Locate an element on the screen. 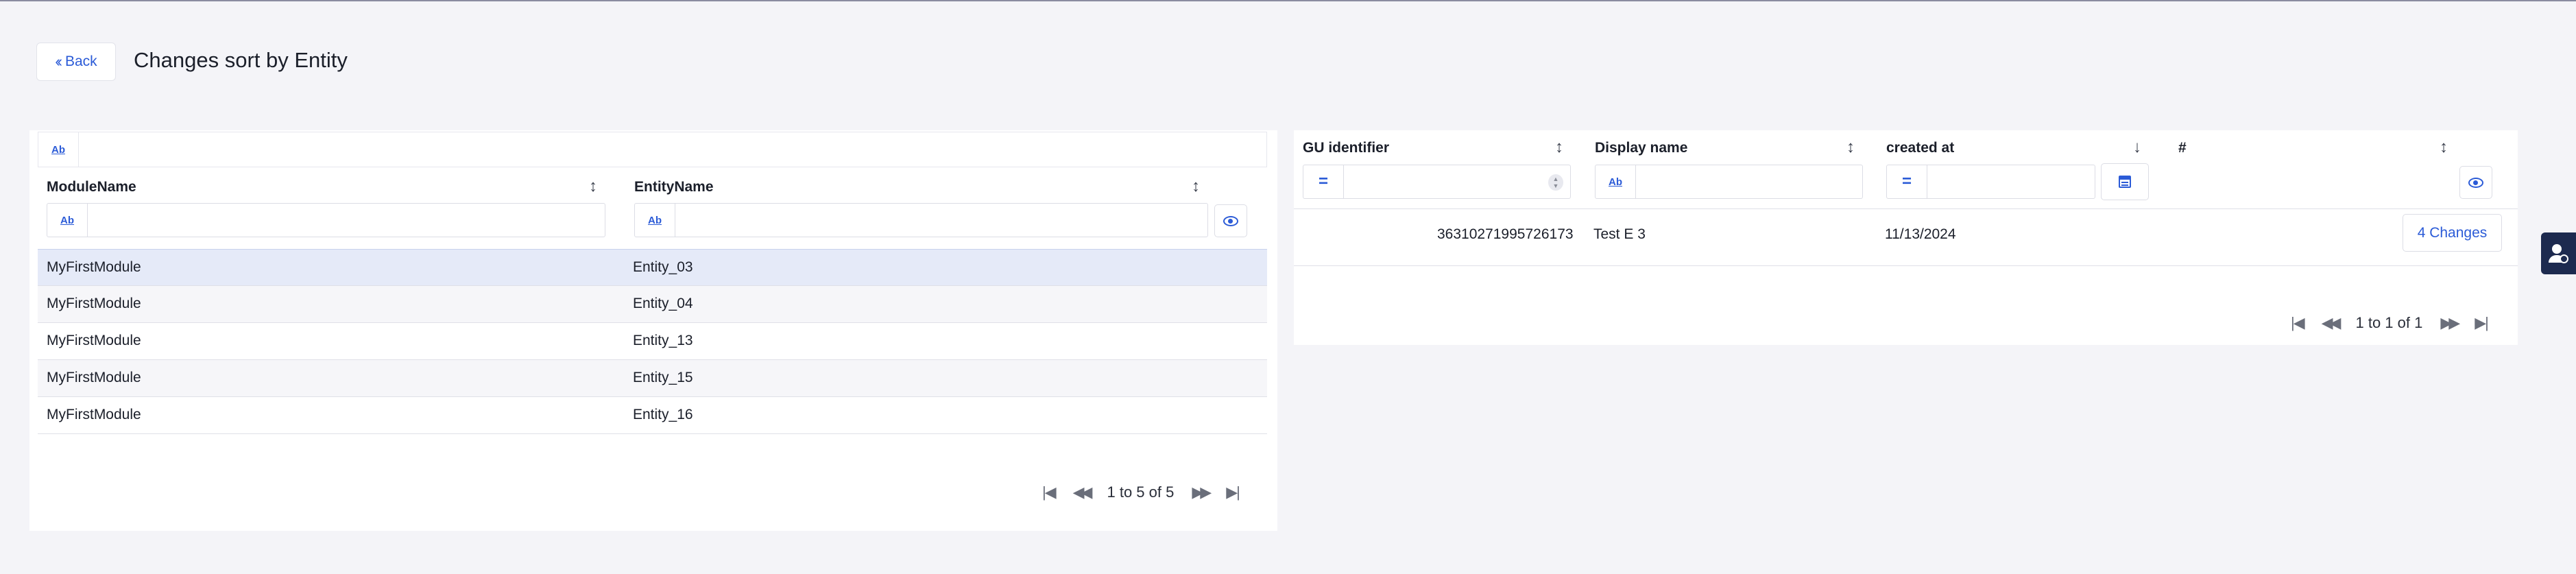 The image size is (2576, 574). double-chevron-left-icon: ‹‹ is located at coordinates (58, 61).